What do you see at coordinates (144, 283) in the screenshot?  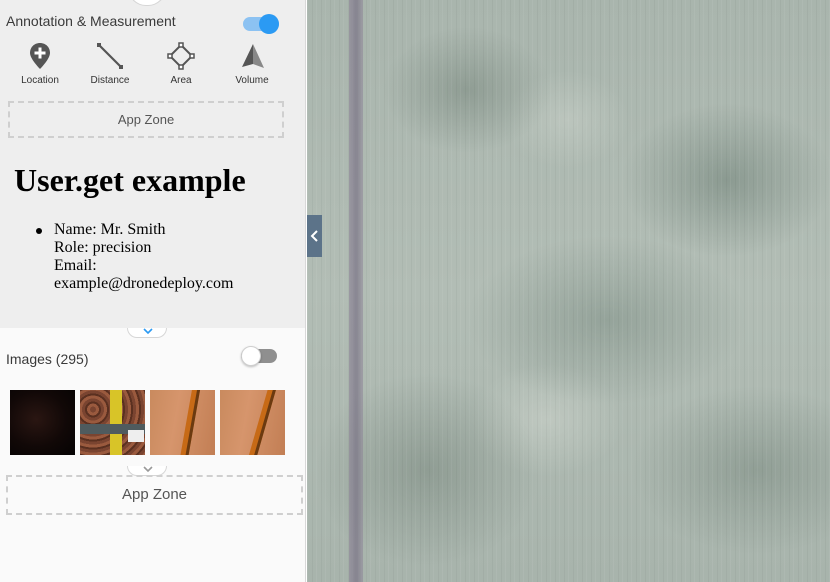 I see `user-email: example@dronedeploy.com` at bounding box center [144, 283].